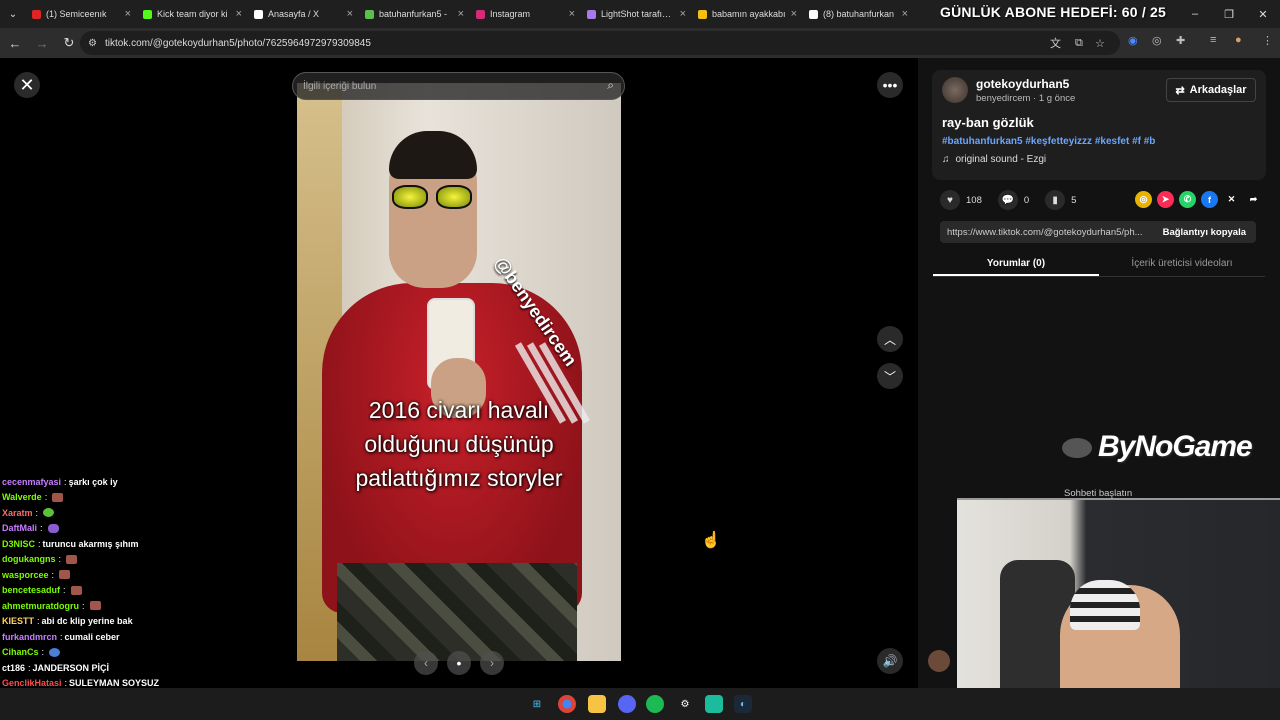  What do you see at coordinates (426, 663) in the screenshot?
I see `carousel-prev-icon: ‹` at bounding box center [426, 663].